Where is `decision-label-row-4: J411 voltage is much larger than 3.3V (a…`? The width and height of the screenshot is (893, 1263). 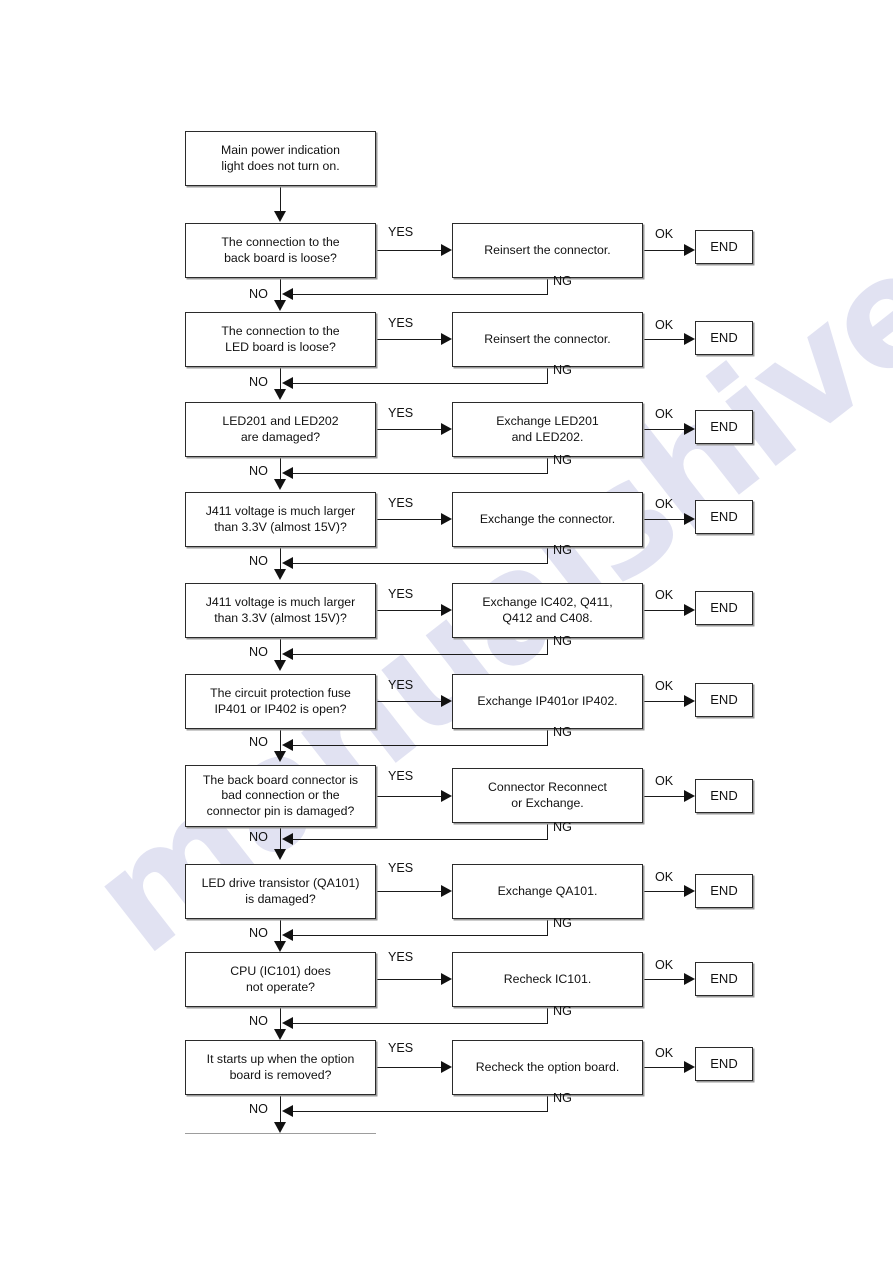
decision-label-row-4: J411 voltage is much larger than 3.3V (a… is located at coordinates (280, 519).